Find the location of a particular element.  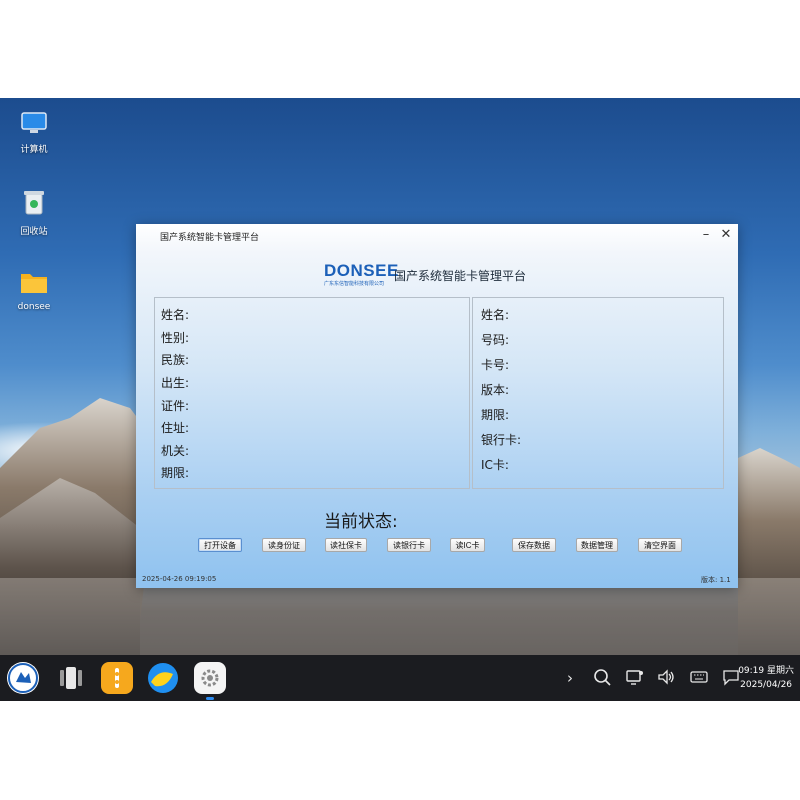

id-card-panel: 姓名: 性别: 民族: 出生: 证件: 住址: 机关: 期限: is located at coordinates (312, 393).